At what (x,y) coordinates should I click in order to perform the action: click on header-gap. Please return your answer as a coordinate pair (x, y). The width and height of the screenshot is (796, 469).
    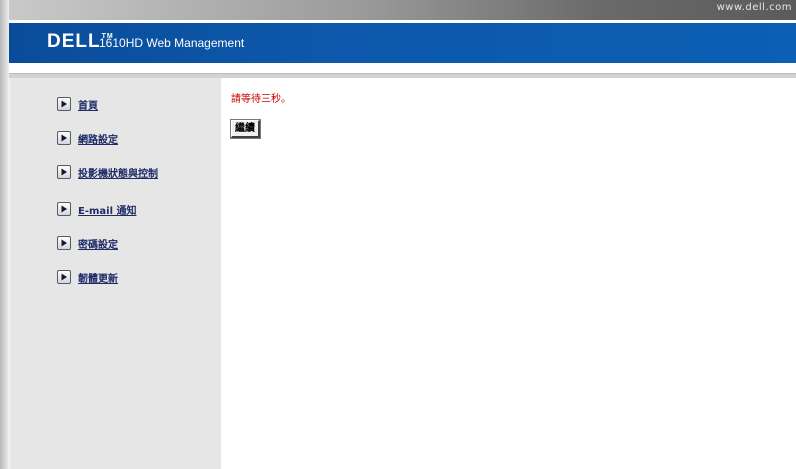
    Looking at the image, I should click on (402, 68).